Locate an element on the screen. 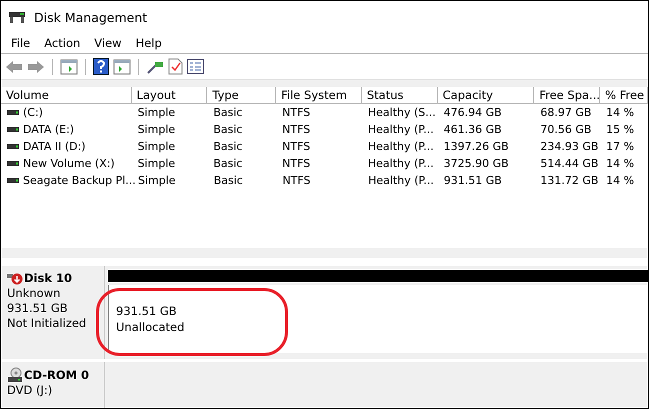 The height and width of the screenshot is (409, 649). disk-info: 931.51 GB is located at coordinates (37, 308).